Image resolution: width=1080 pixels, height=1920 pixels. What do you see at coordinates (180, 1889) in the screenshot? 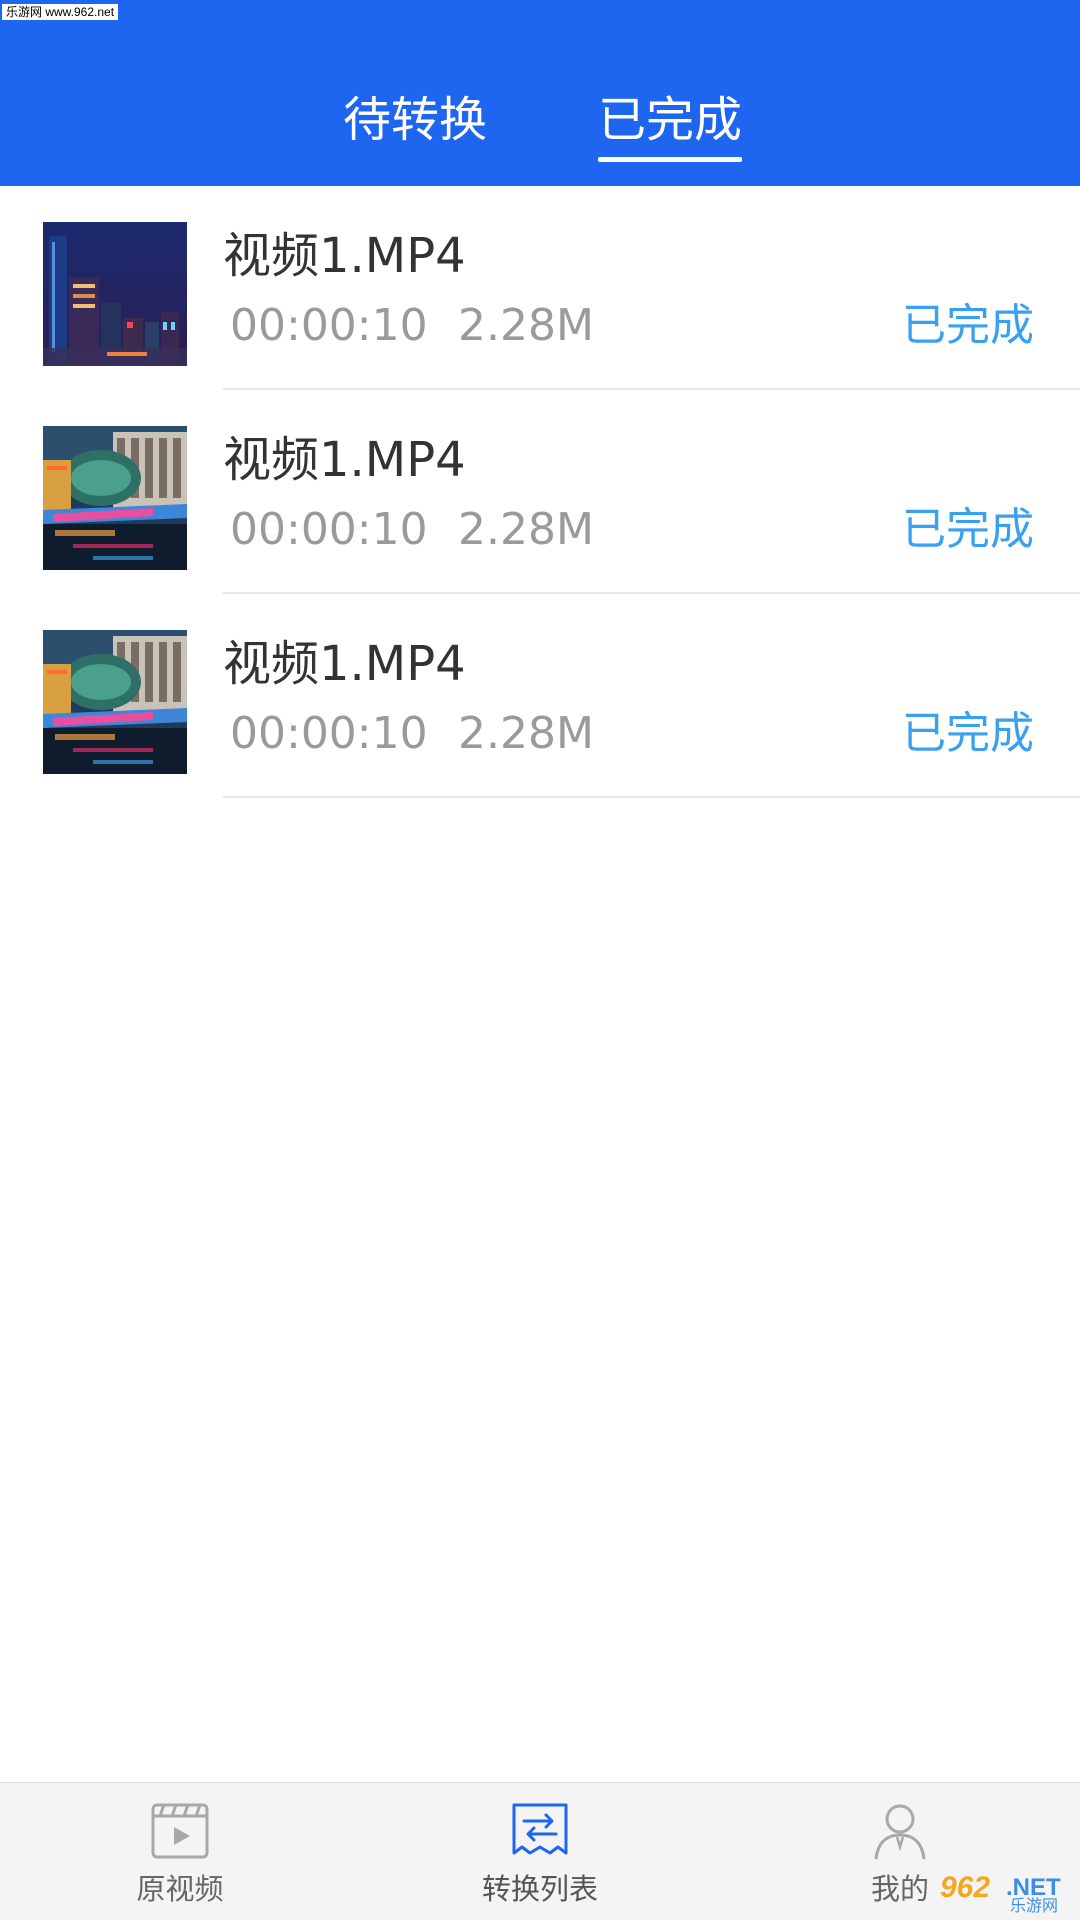
I see `nav-label: 原视频` at bounding box center [180, 1889].